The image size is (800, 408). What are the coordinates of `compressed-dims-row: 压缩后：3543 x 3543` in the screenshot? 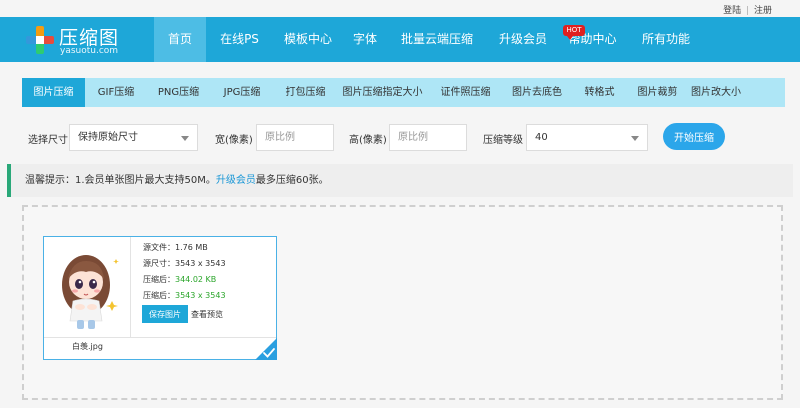 It's located at (184, 295).